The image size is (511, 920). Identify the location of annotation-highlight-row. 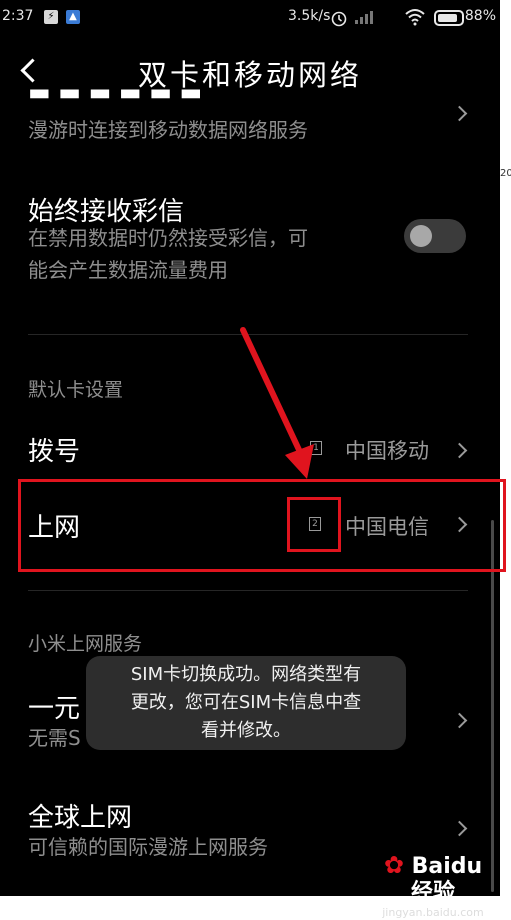
(262, 525).